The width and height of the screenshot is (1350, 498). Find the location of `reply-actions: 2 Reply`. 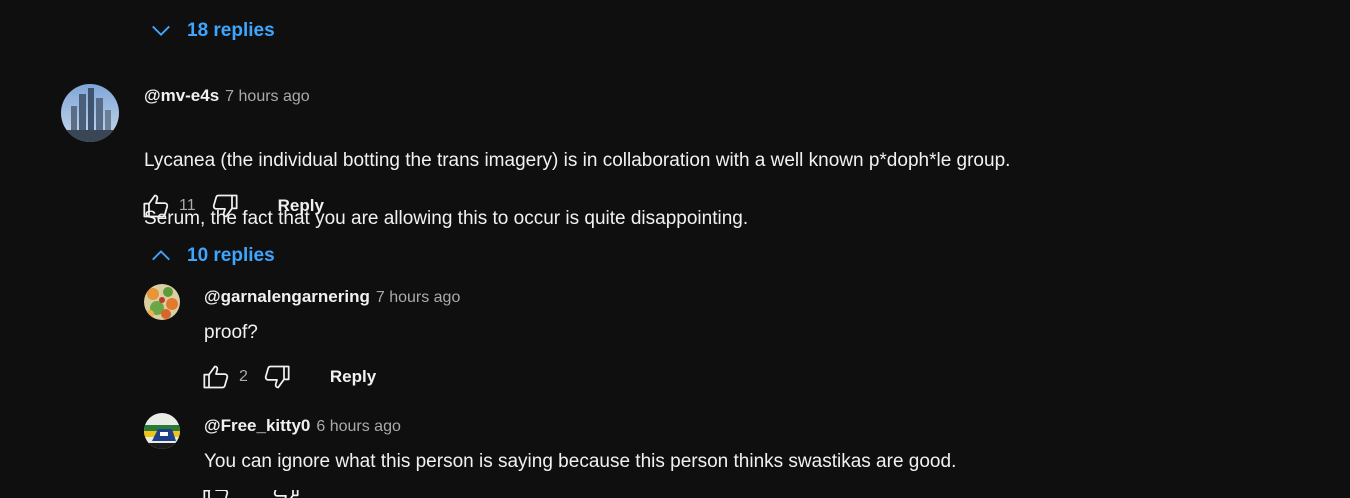

reply-actions: 2 Reply is located at coordinates (288, 377).